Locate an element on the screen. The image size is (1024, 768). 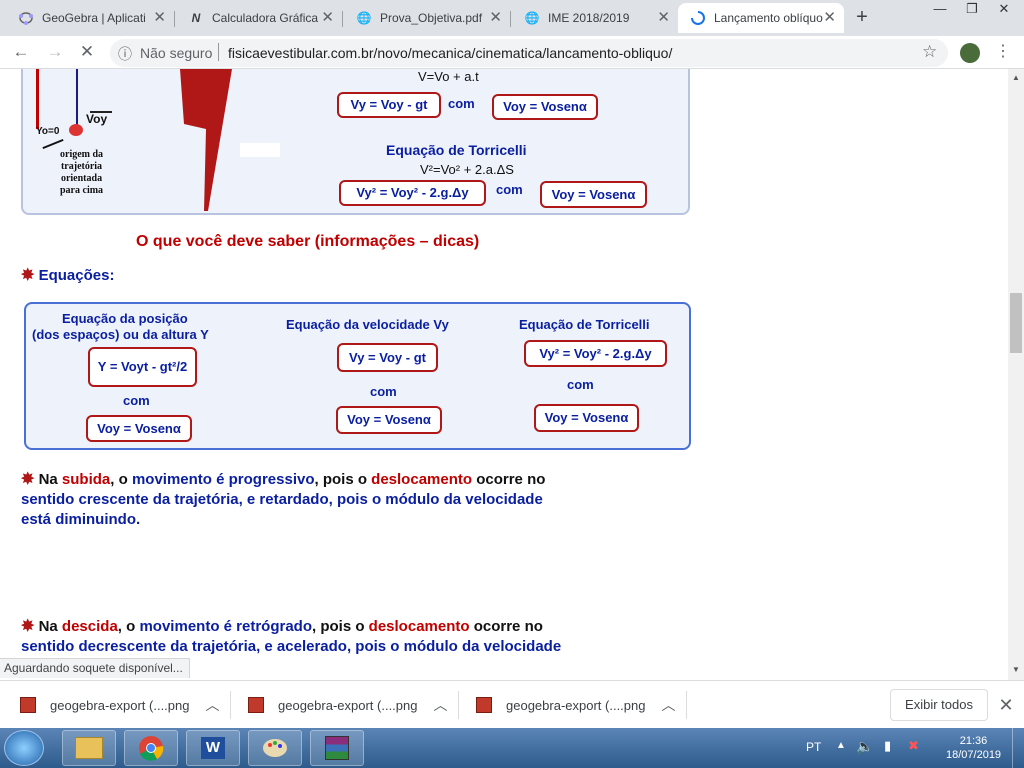
menu-dots-icon: ⋮ is located at coordinates (1003, 52).